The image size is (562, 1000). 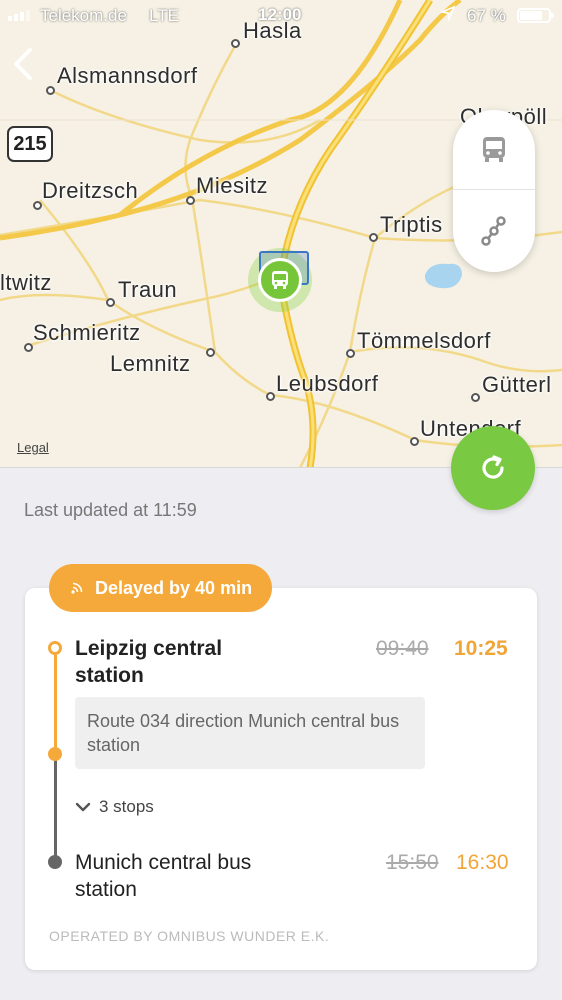 I want to click on origin-actual-time: 10:25, so click(x=481, y=648).